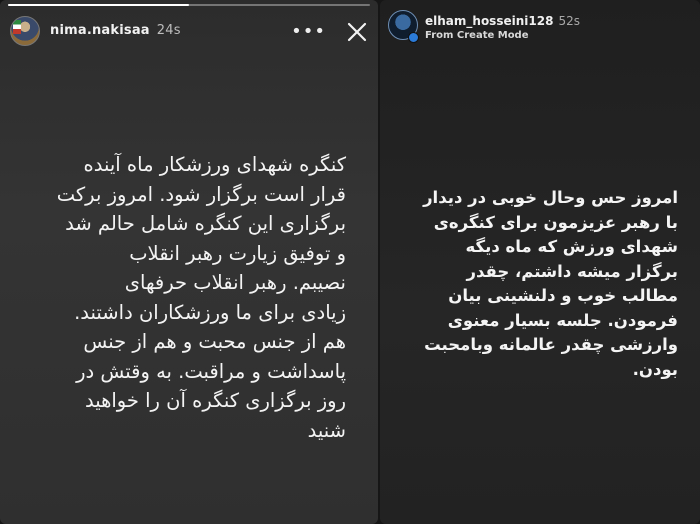  I want to click on story-time: 24s, so click(168, 30).